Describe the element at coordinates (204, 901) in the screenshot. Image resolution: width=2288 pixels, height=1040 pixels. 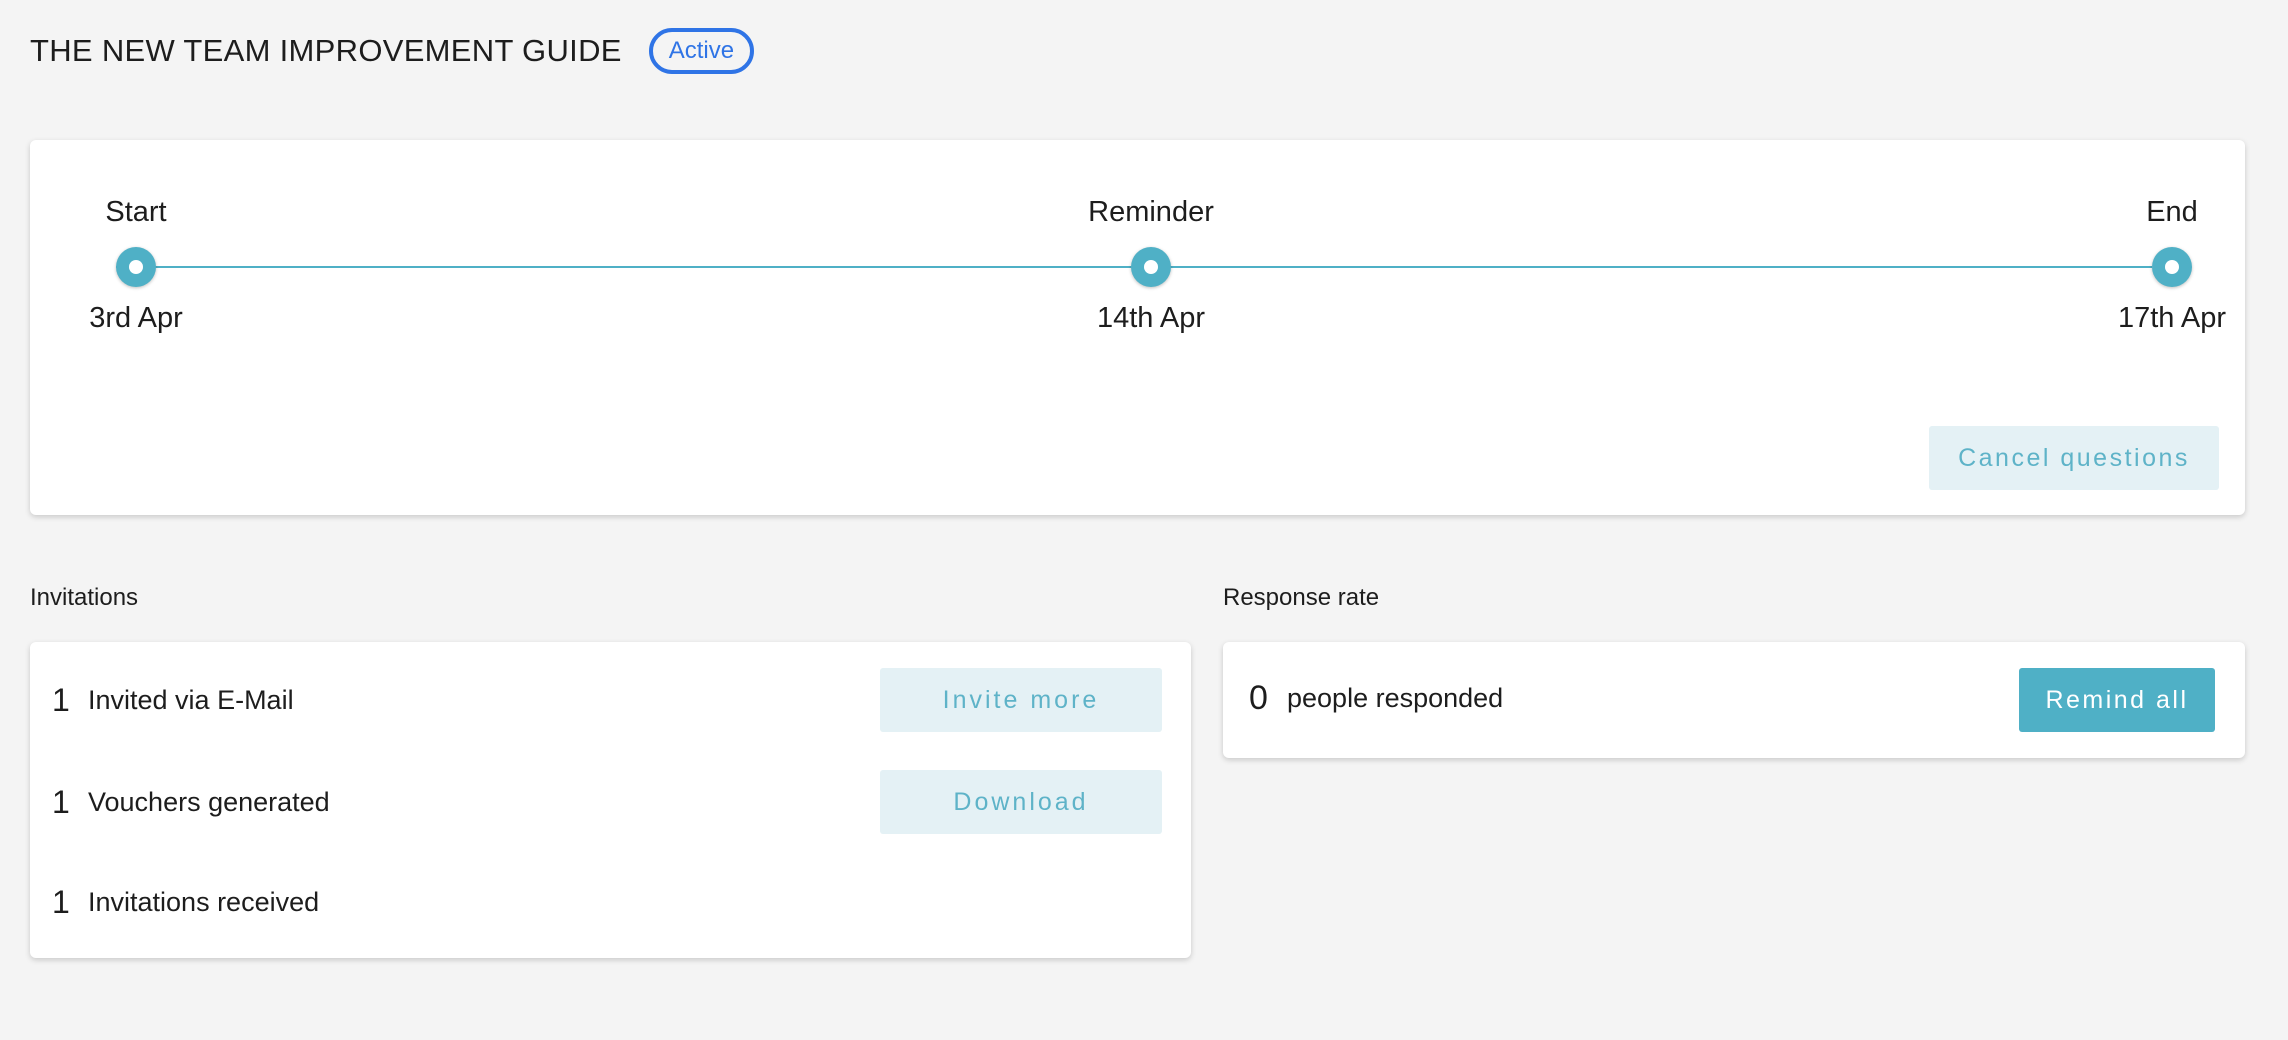
I see `invitations-received-label: Invitations received` at that location.